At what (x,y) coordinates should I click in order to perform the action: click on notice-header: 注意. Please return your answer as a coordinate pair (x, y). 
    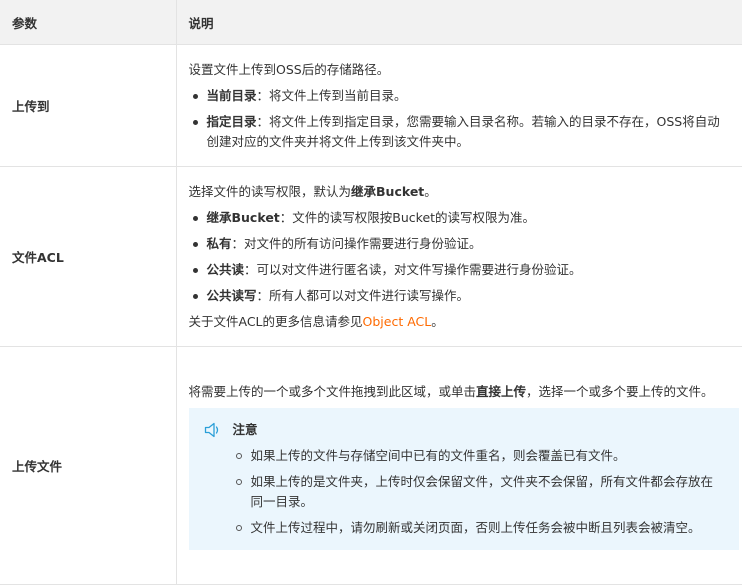
    Looking at the image, I should click on (464, 430).